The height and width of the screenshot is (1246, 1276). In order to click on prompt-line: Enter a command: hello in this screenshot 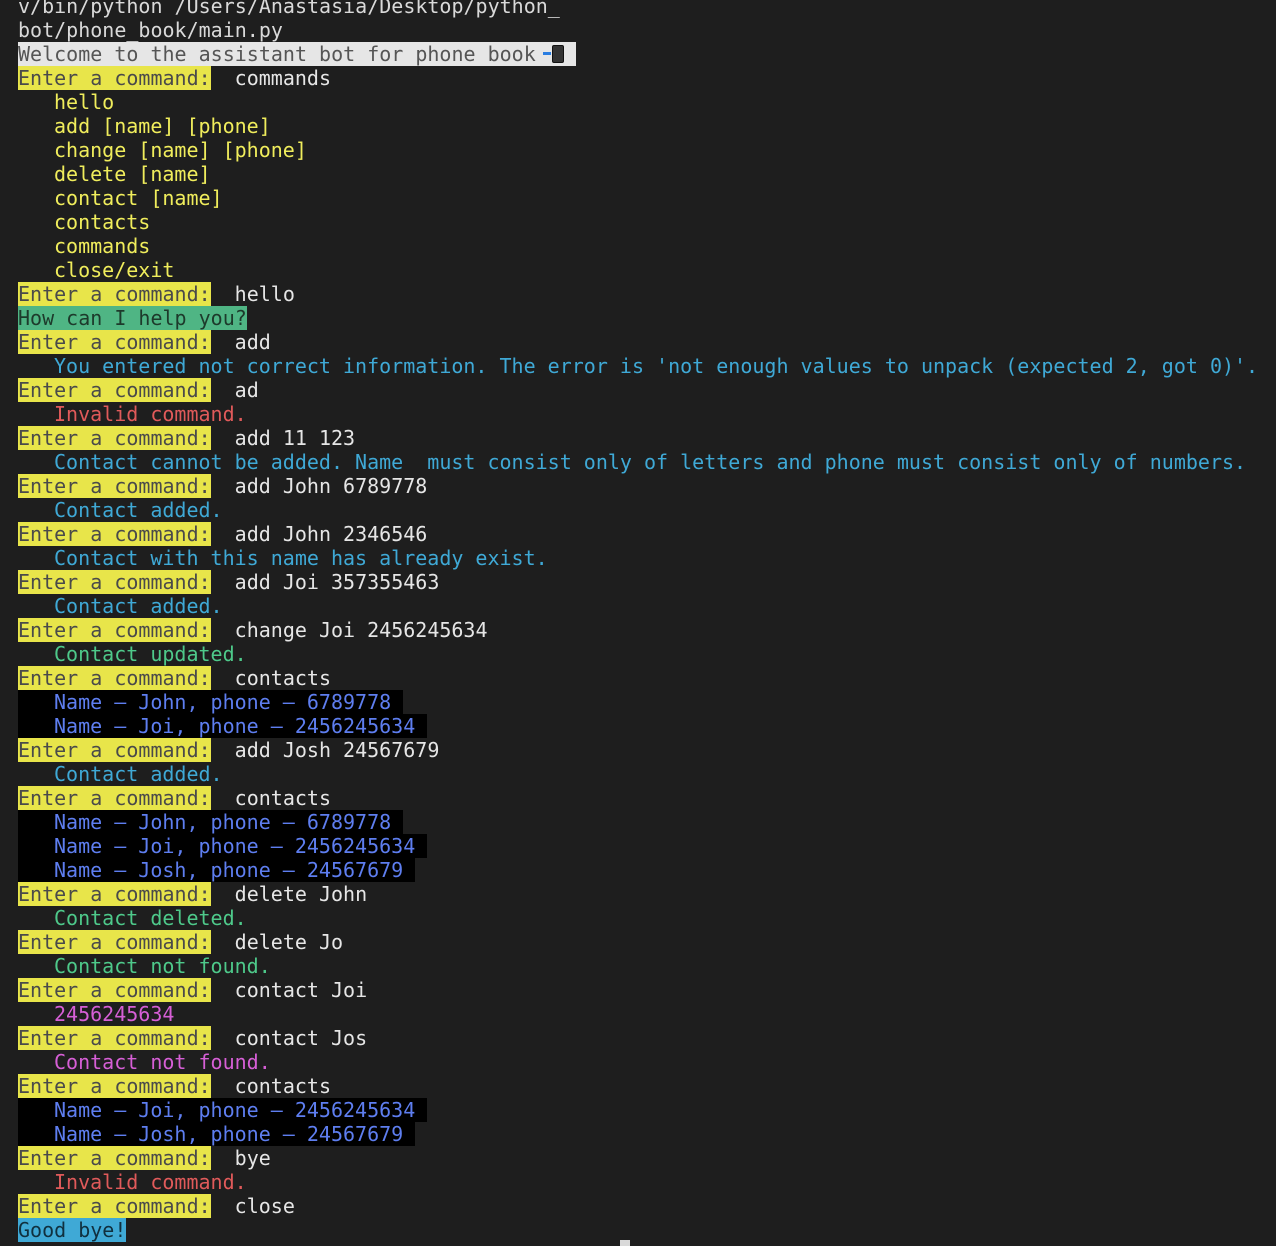, I will do `click(647, 294)`.